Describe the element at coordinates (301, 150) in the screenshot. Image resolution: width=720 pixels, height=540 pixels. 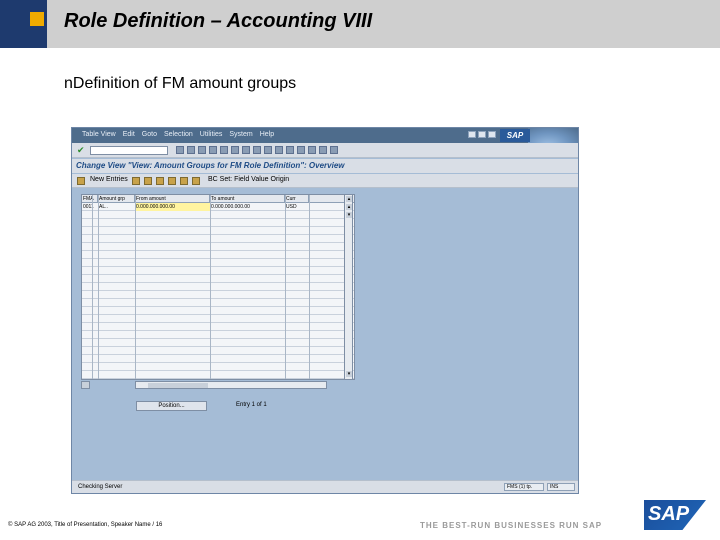
I see `new-session-icon` at that location.